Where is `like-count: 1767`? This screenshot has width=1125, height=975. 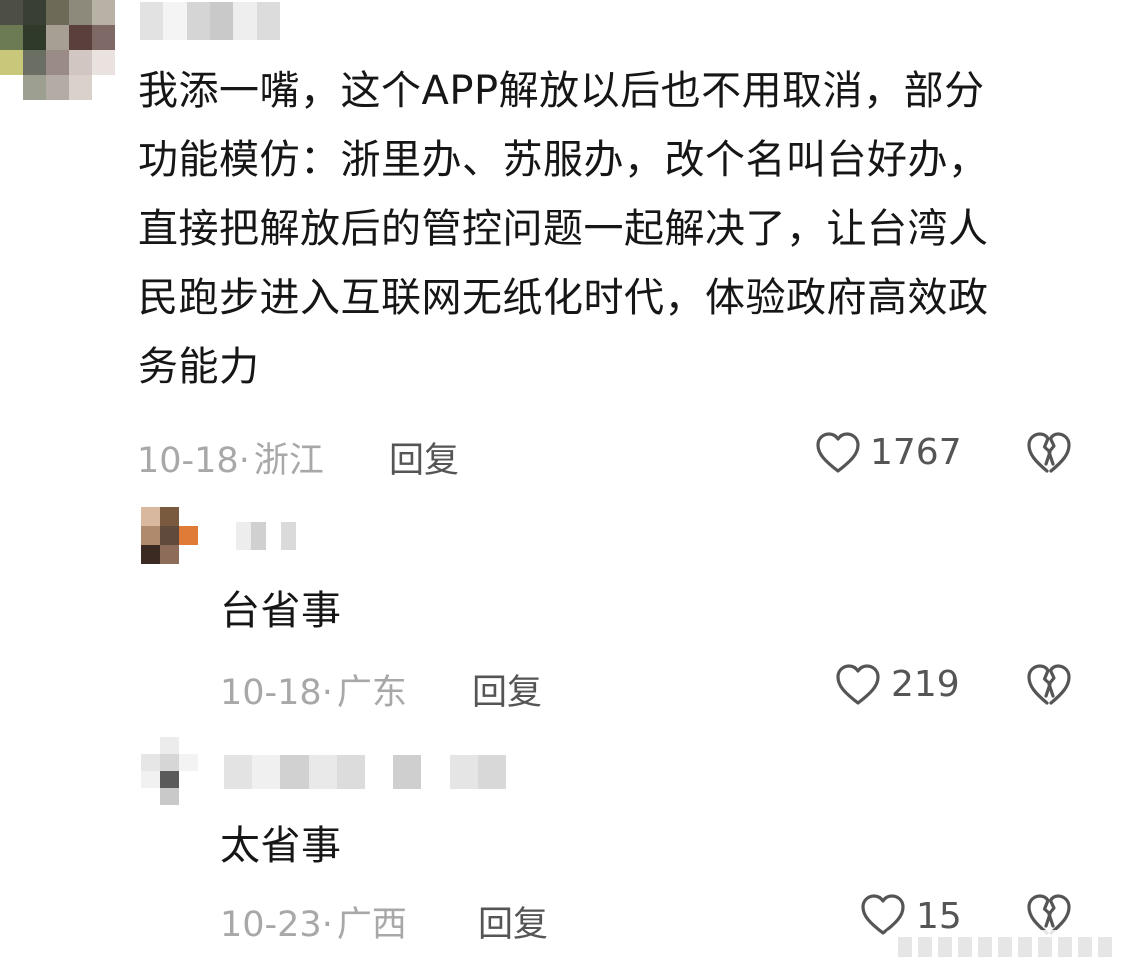 like-count: 1767 is located at coordinates (916, 452).